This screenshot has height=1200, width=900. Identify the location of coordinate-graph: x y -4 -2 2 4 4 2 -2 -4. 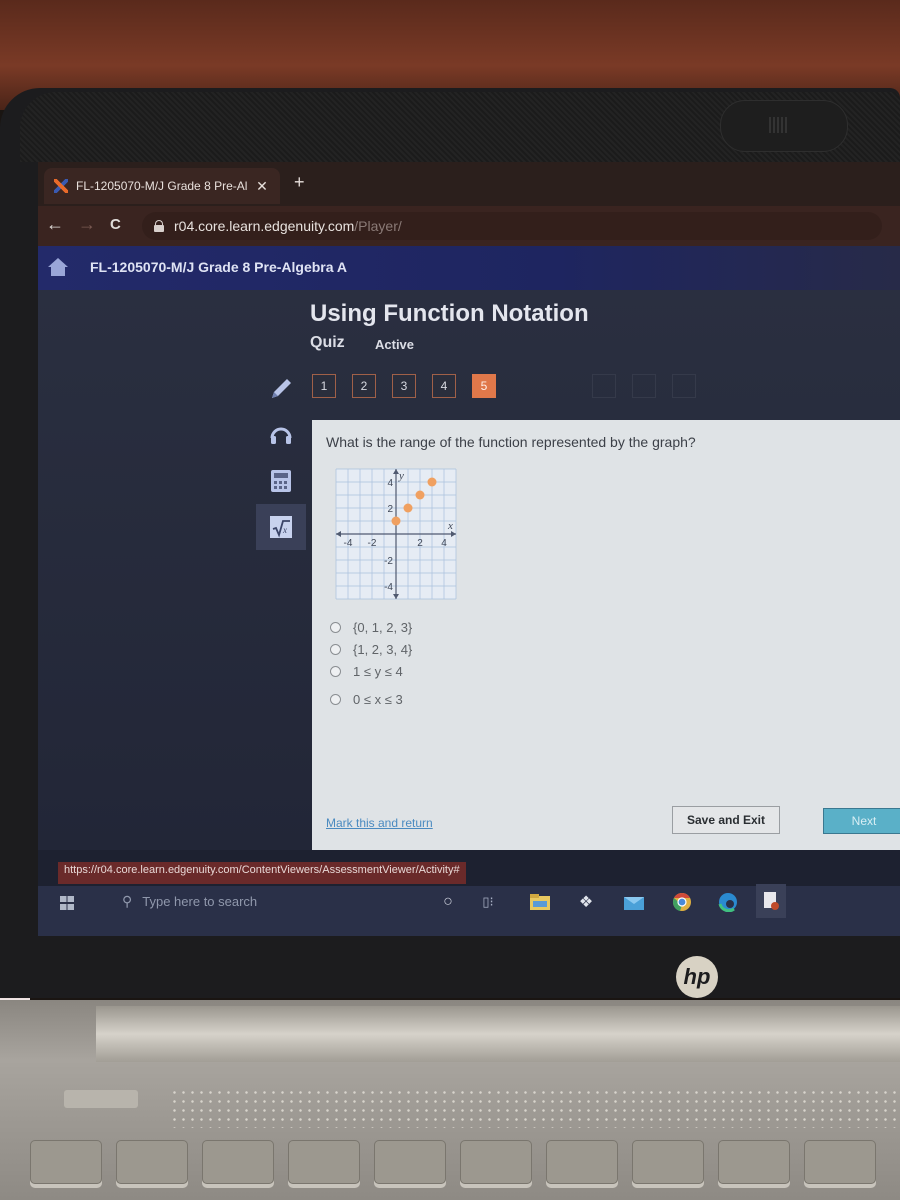
(396, 534).